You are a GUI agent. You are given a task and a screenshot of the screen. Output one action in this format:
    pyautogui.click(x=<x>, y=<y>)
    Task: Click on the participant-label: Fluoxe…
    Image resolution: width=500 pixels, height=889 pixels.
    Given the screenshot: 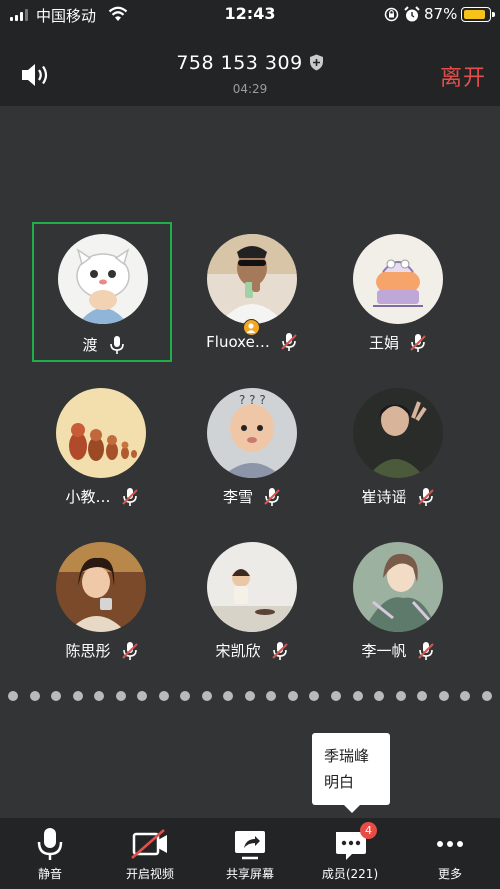 What is the action you would take?
    pyautogui.click(x=252, y=342)
    